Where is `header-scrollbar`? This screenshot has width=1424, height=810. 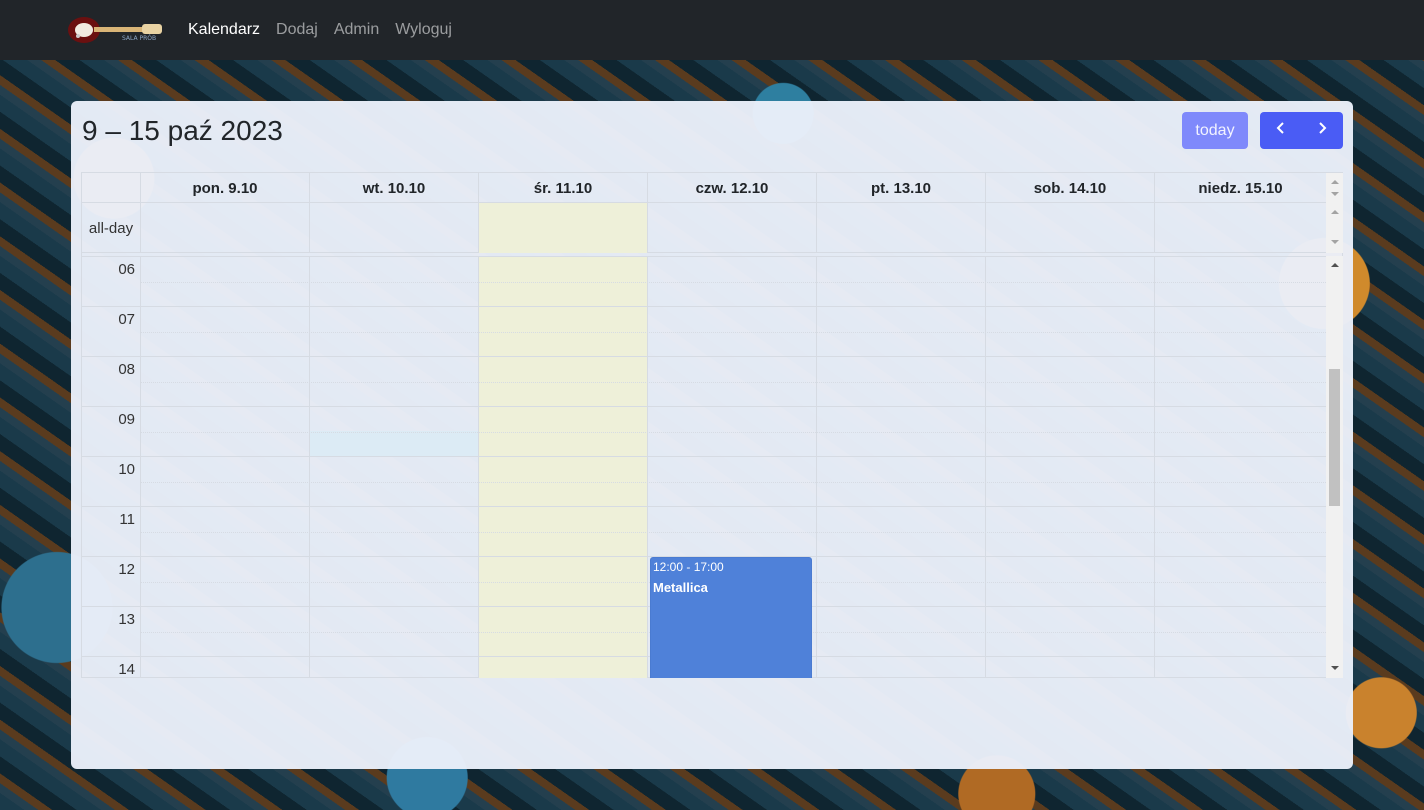 header-scrollbar is located at coordinates (1334, 213).